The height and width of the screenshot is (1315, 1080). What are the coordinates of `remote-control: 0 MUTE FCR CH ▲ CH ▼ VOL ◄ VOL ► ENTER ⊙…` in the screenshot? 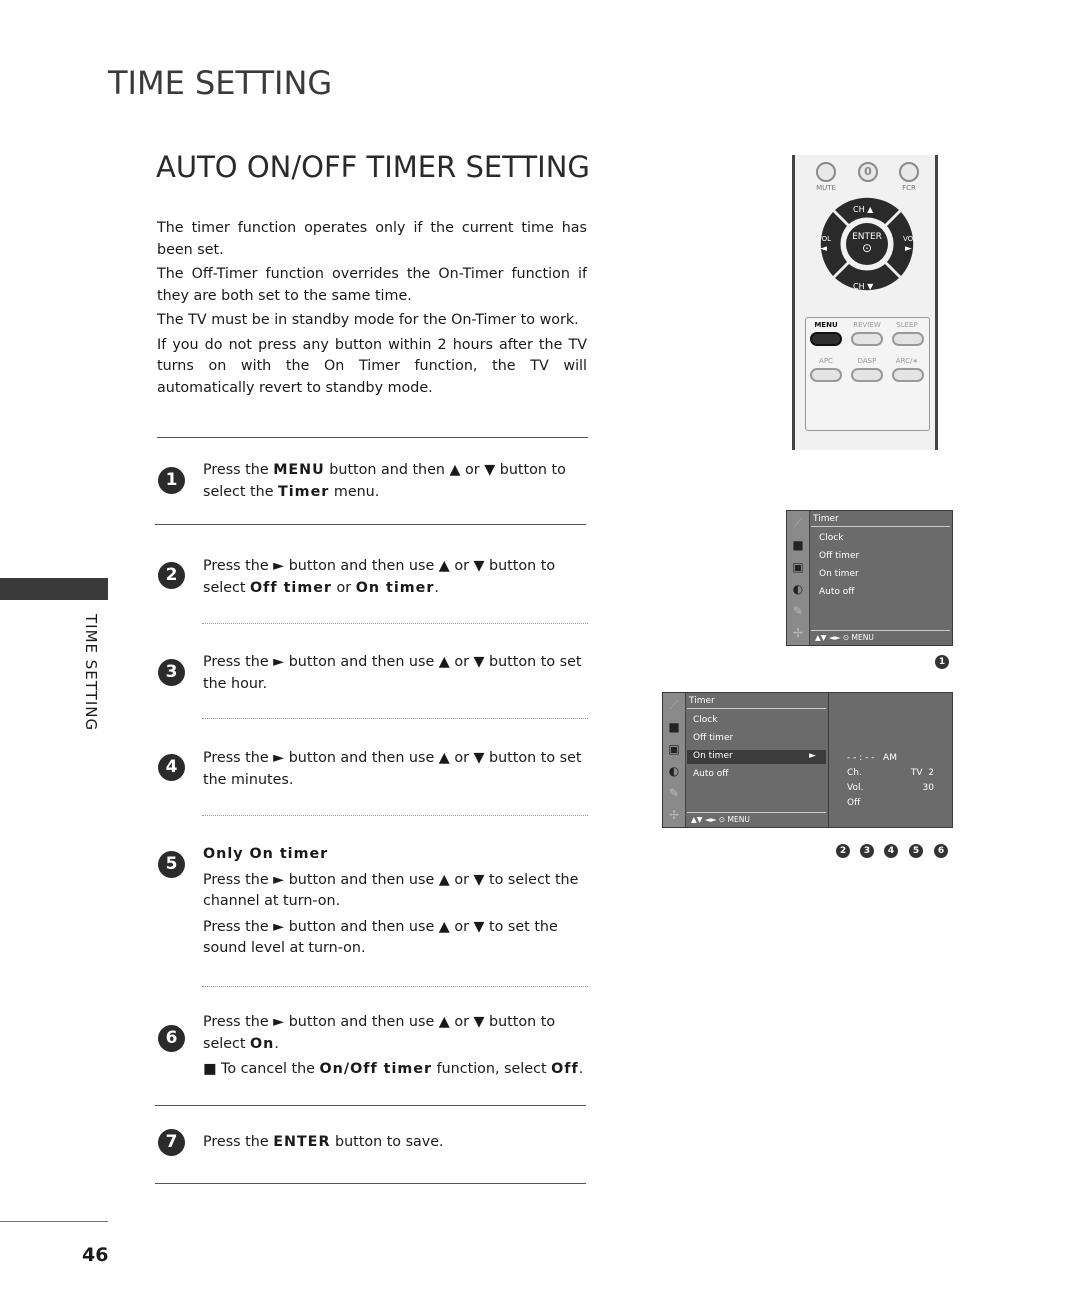 It's located at (865, 302).